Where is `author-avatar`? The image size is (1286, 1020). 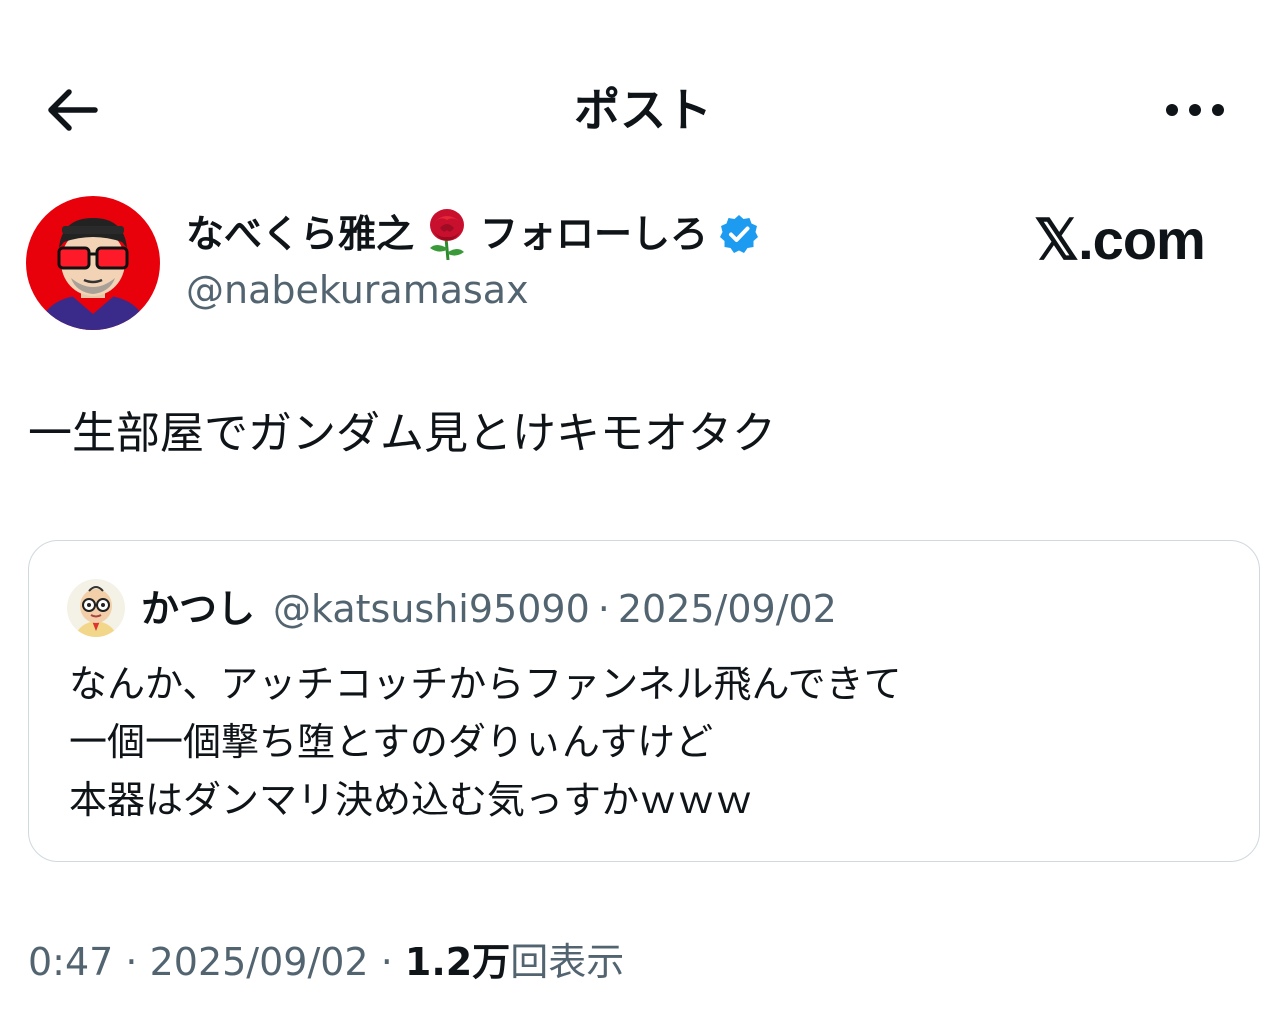 author-avatar is located at coordinates (93, 263).